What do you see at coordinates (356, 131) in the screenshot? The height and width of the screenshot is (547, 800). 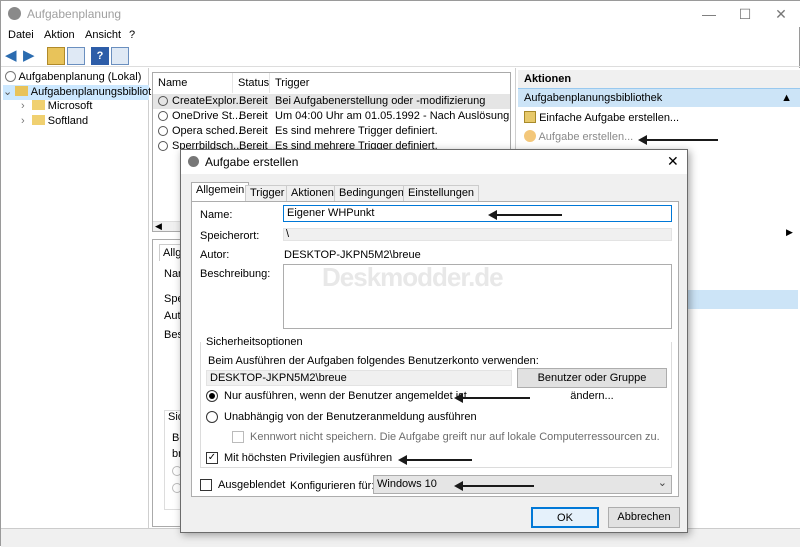 I see `task-trigger: Es sind mehrere Trigger definiert.` at bounding box center [356, 131].